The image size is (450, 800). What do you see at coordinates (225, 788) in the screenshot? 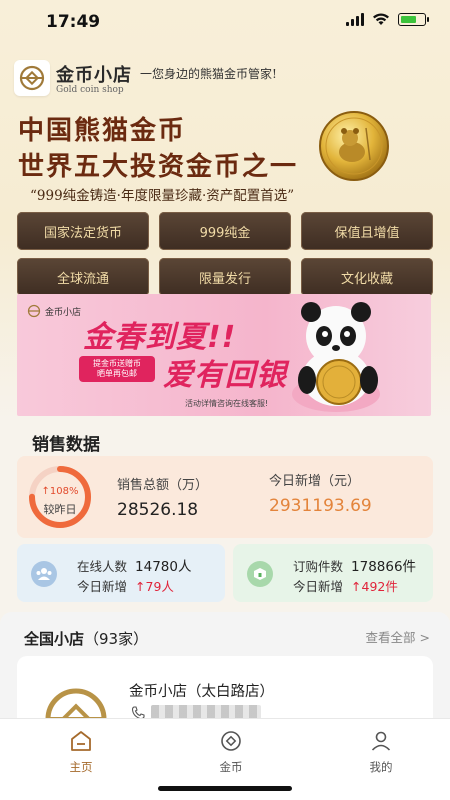
I see `home-indicator` at bounding box center [225, 788].